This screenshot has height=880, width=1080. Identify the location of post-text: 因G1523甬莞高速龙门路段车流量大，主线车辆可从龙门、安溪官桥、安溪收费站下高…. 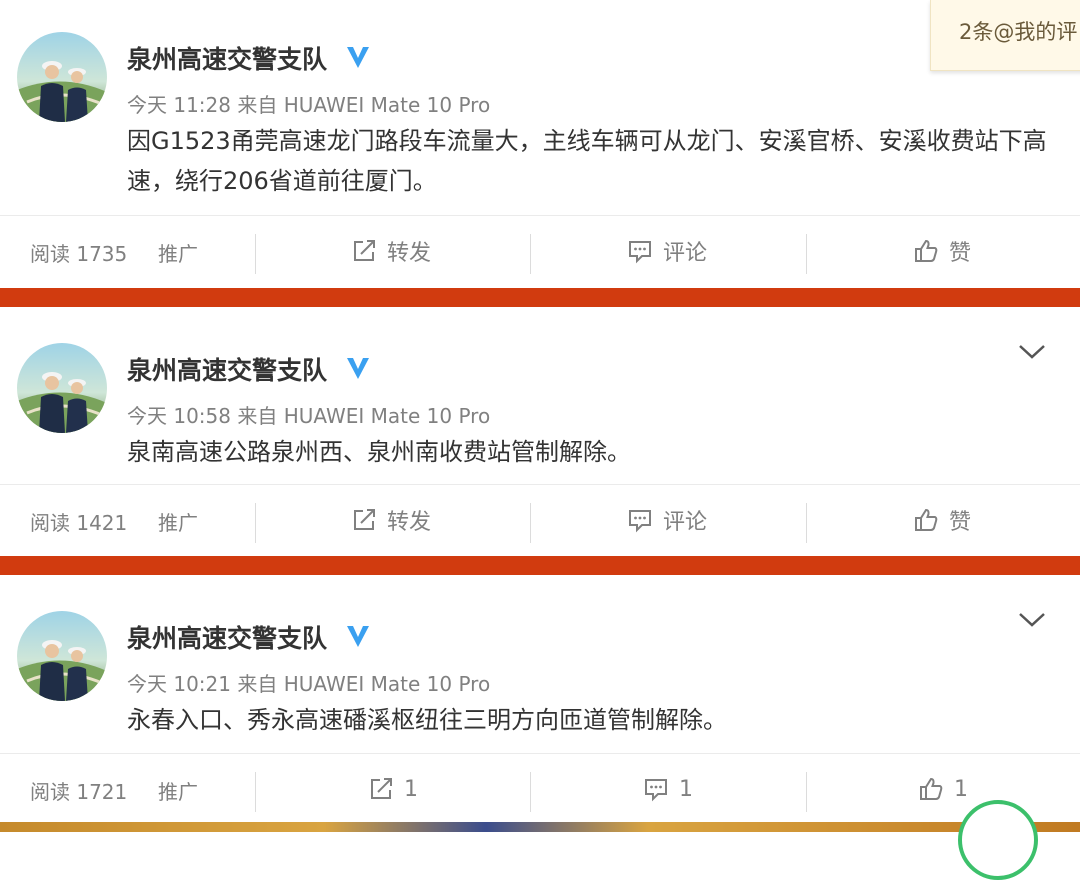
(587, 161).